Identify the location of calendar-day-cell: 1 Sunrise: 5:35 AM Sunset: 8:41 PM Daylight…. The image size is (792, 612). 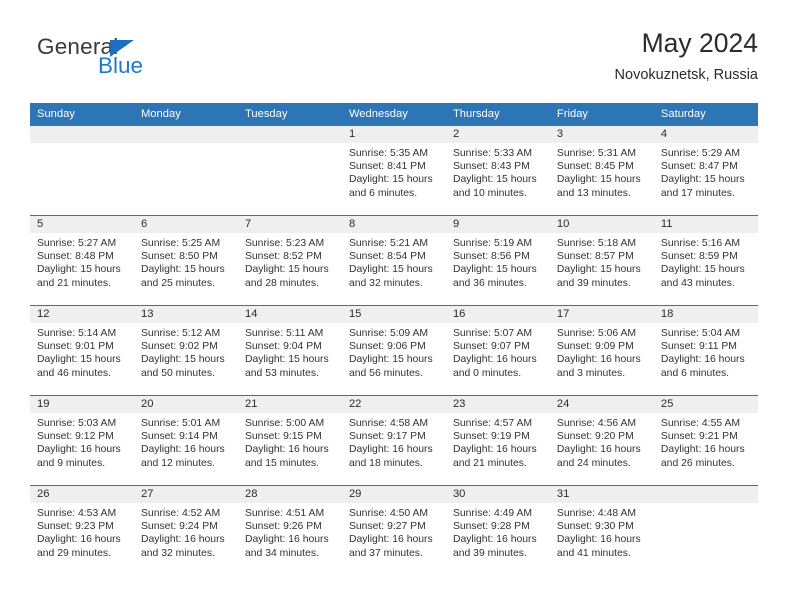
(393, 170).